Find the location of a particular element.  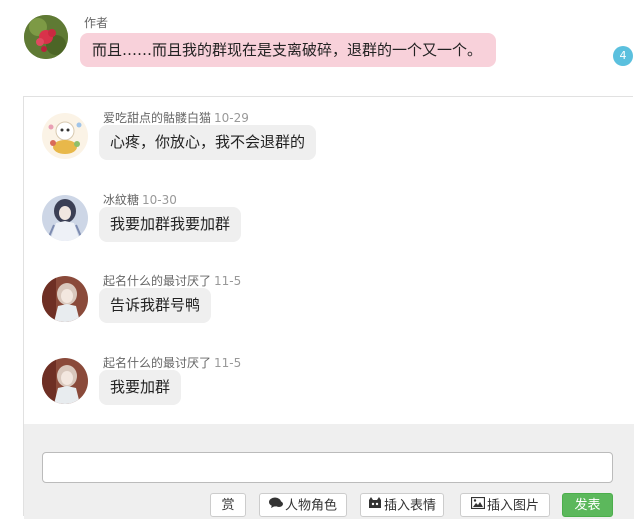

reply-content: 我要加群我要加群 is located at coordinates (170, 224).